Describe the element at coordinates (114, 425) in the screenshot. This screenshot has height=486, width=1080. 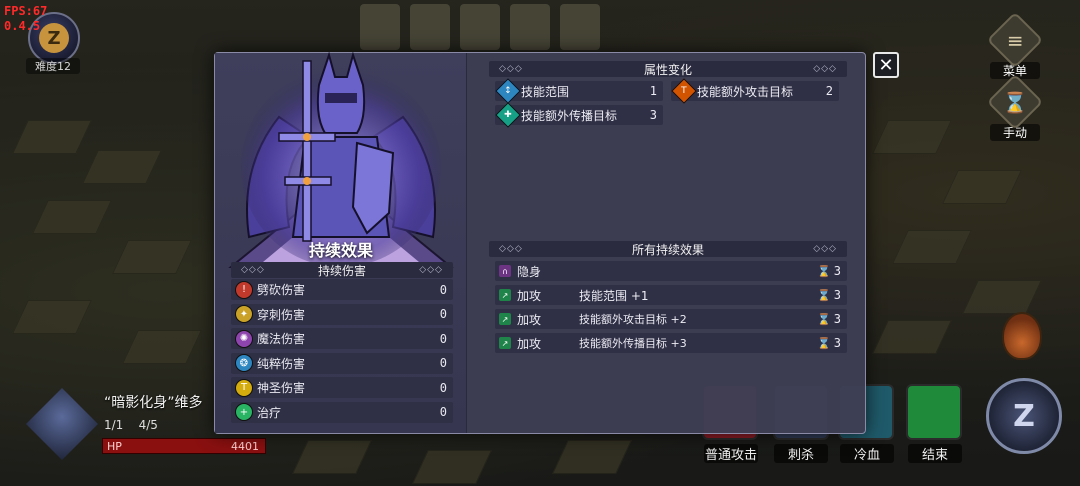
I see `unit-stat-1: 1/1` at that location.